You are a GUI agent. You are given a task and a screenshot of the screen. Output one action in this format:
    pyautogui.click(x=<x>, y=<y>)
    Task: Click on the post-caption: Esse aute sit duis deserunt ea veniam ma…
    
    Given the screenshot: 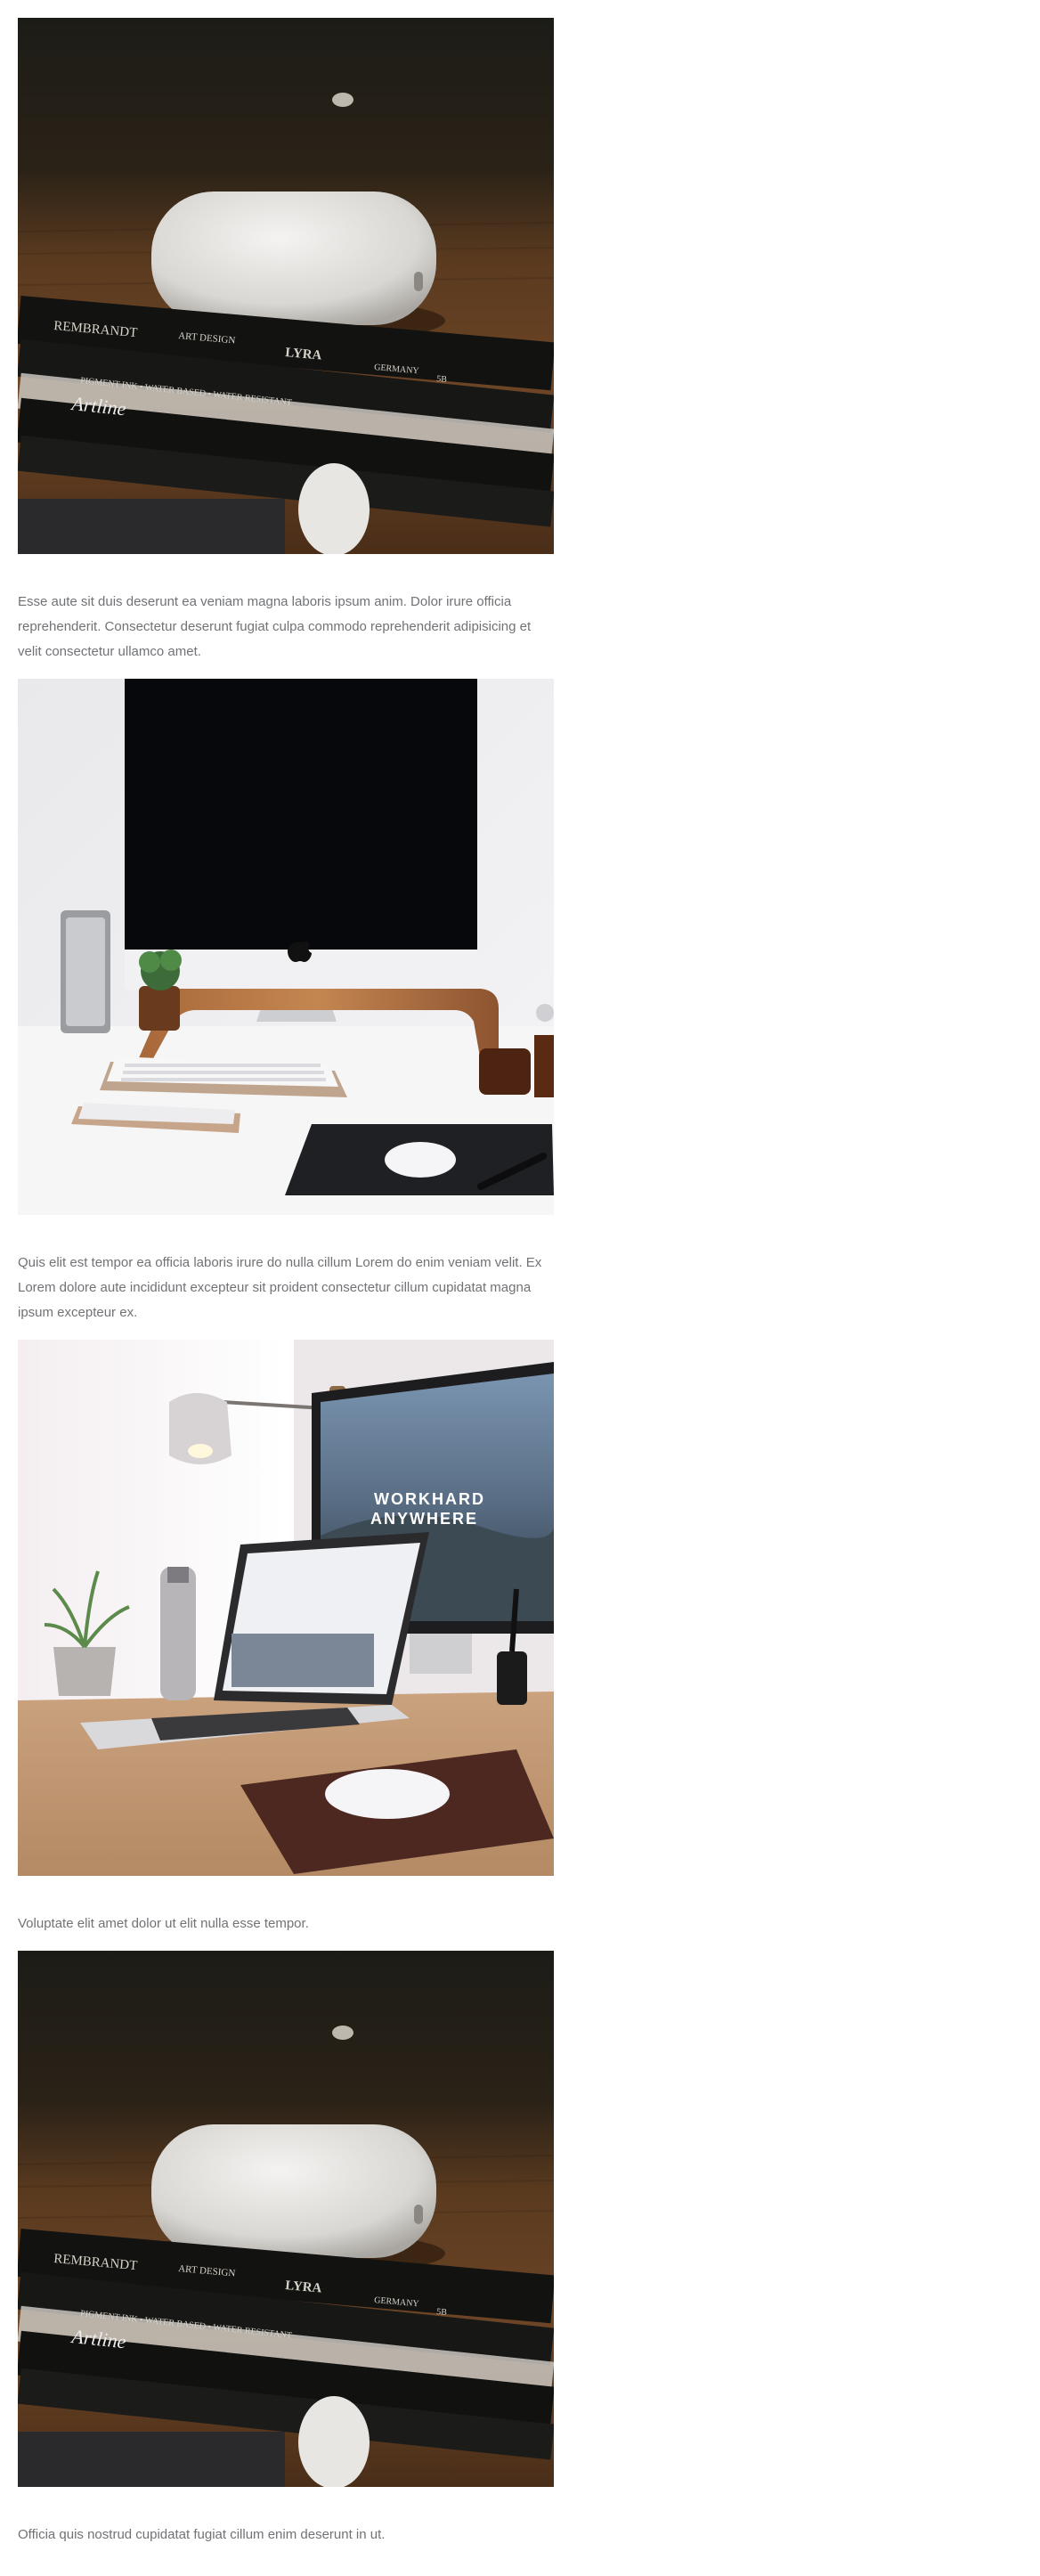 What is the action you would take?
    pyautogui.click(x=275, y=627)
    